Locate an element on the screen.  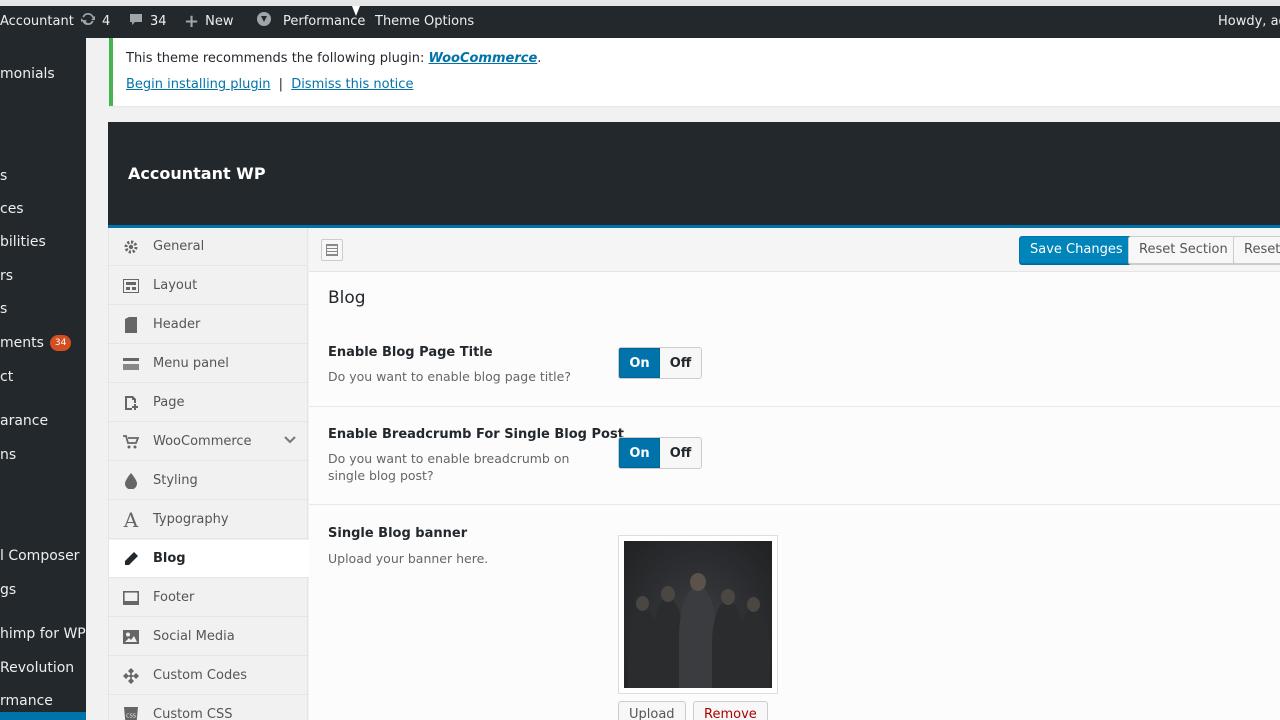
blog-title-switch: On Off is located at coordinates (660, 363).